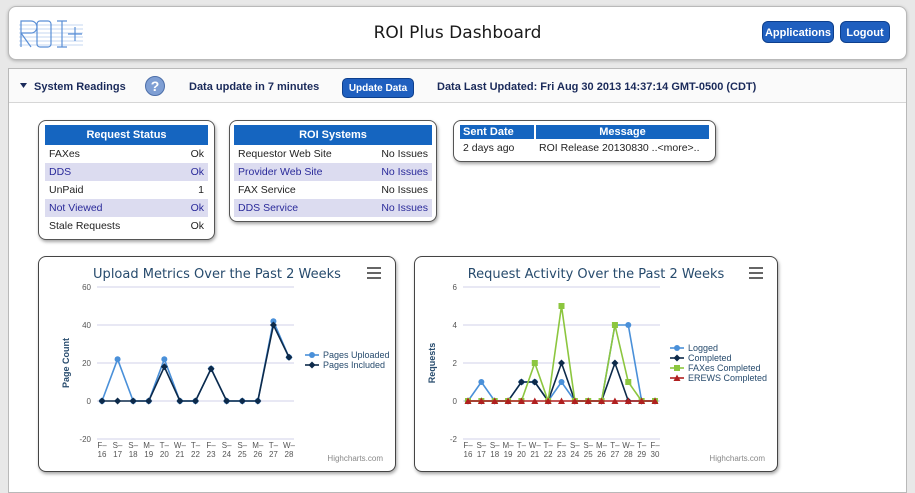  Describe the element at coordinates (710, 358) in the screenshot. I see `legend-item: Completed` at that location.